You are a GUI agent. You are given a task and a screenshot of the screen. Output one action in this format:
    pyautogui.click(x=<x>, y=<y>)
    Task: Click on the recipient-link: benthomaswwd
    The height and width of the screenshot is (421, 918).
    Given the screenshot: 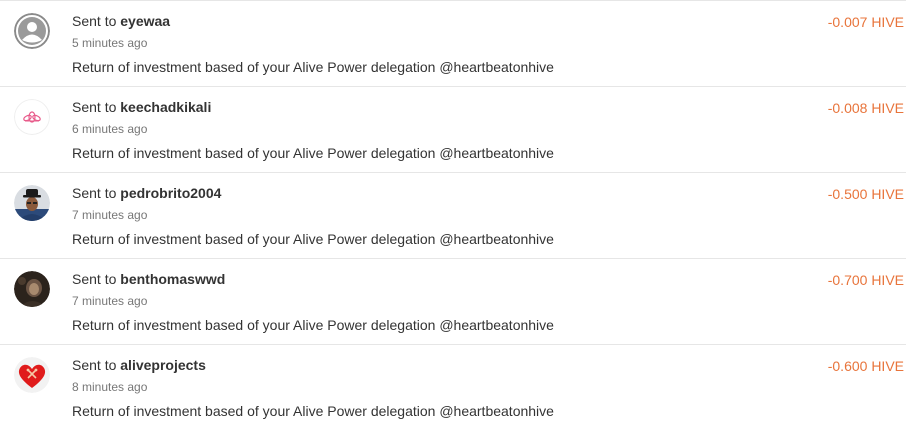 What is the action you would take?
    pyautogui.click(x=172, y=279)
    